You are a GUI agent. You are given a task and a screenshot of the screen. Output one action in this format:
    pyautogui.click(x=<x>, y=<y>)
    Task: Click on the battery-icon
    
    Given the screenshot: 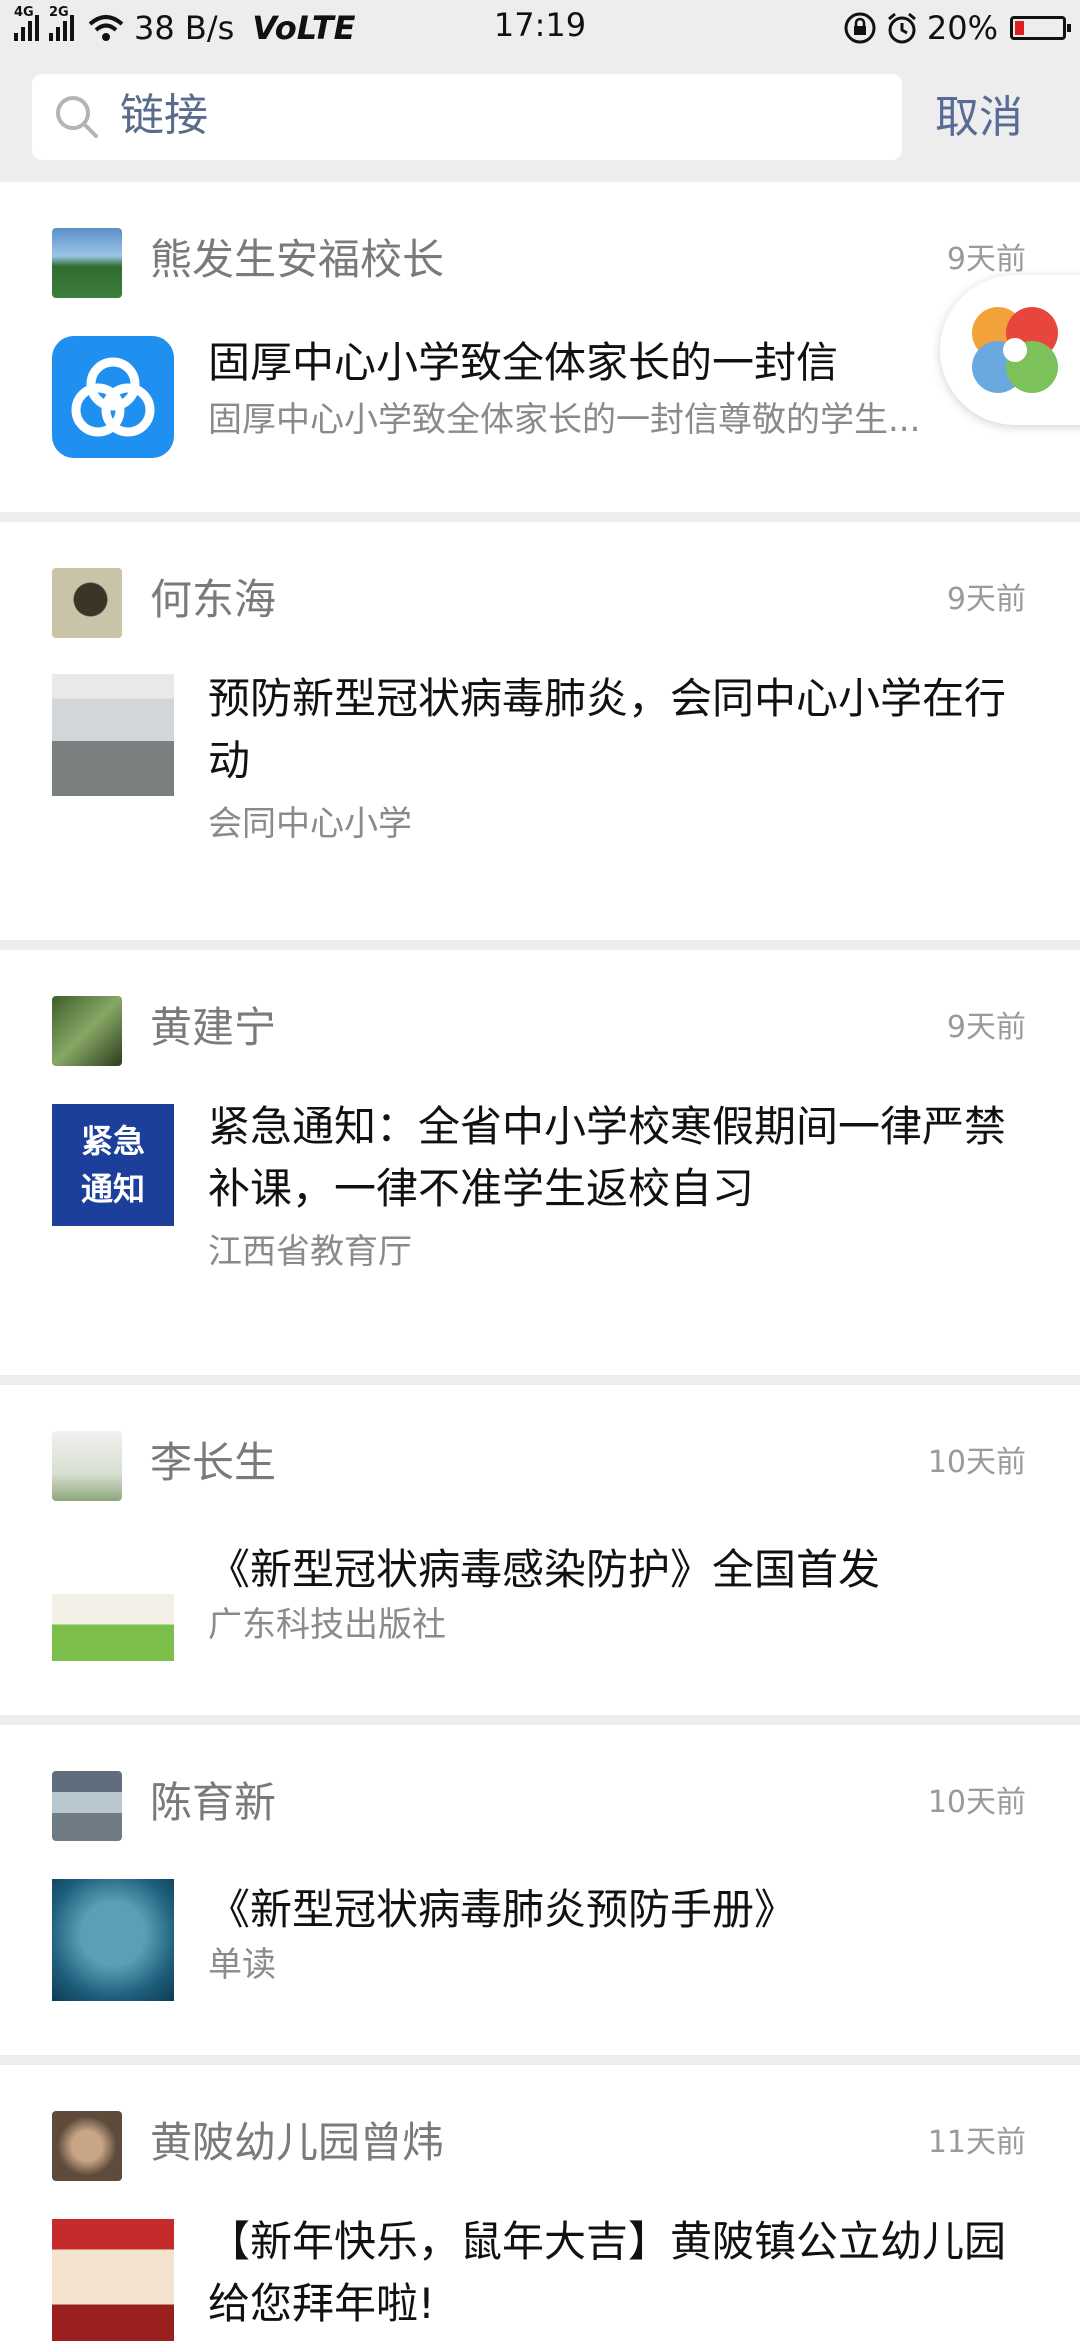 What is the action you would take?
    pyautogui.click(x=1040, y=28)
    